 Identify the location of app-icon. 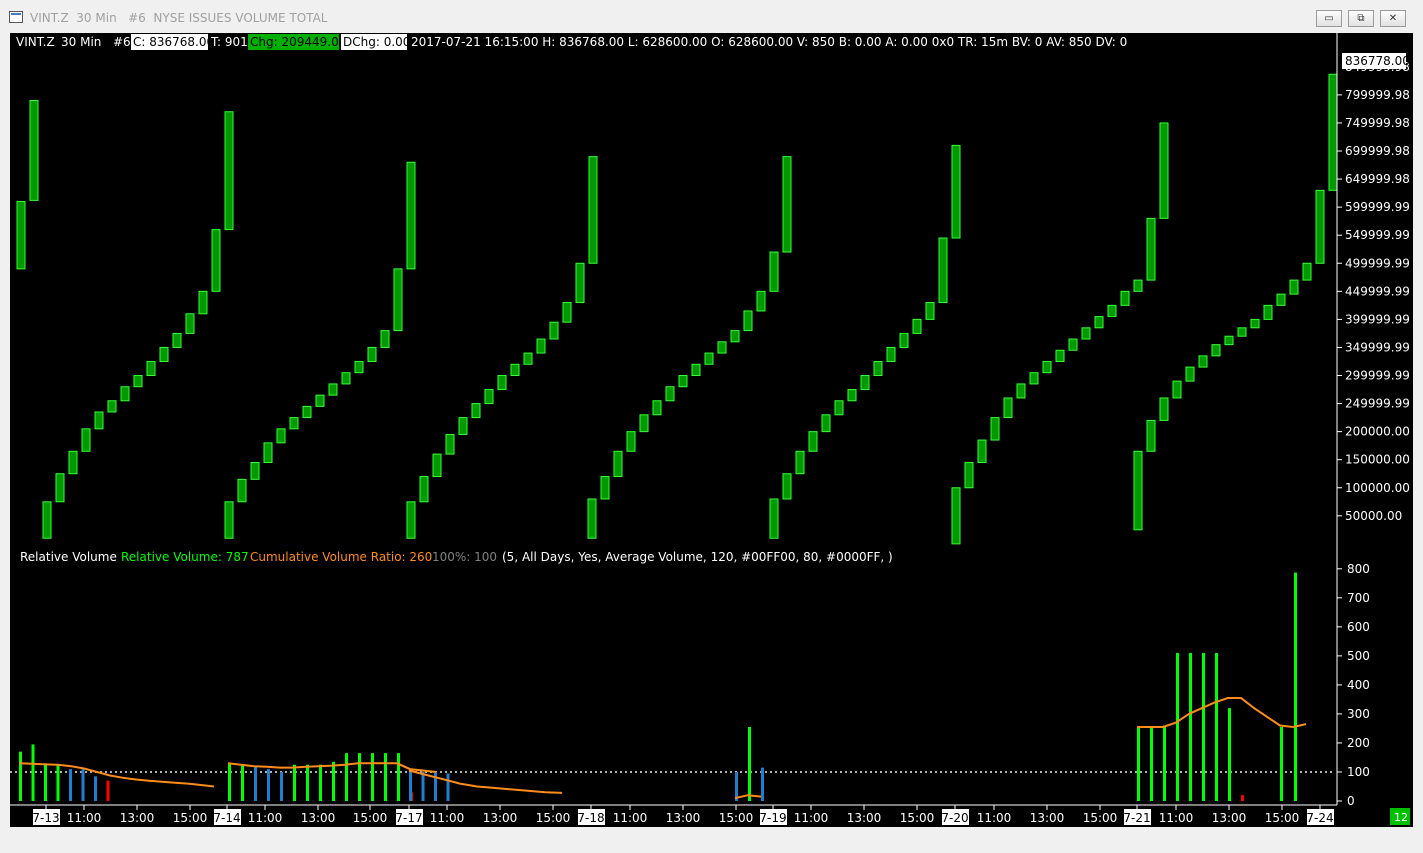
(16, 17).